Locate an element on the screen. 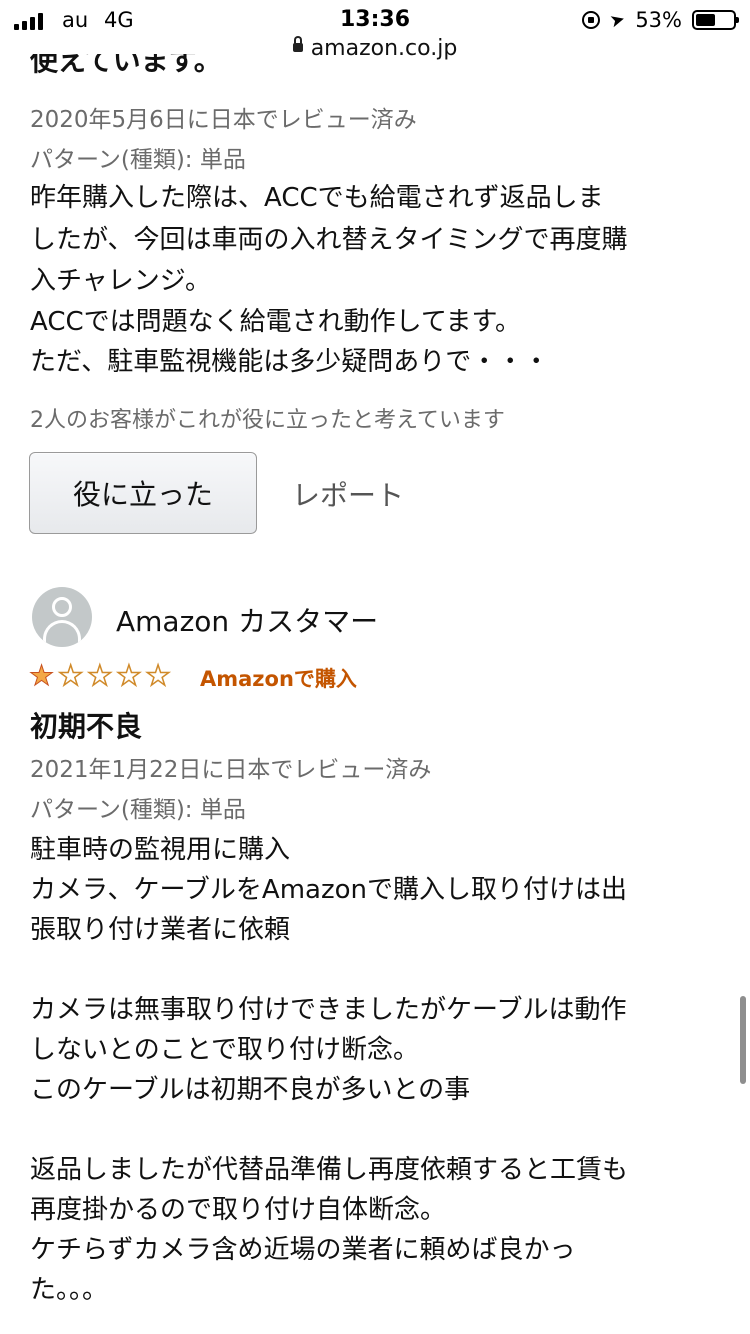  rotation-lock-icon is located at coordinates (591, 20).